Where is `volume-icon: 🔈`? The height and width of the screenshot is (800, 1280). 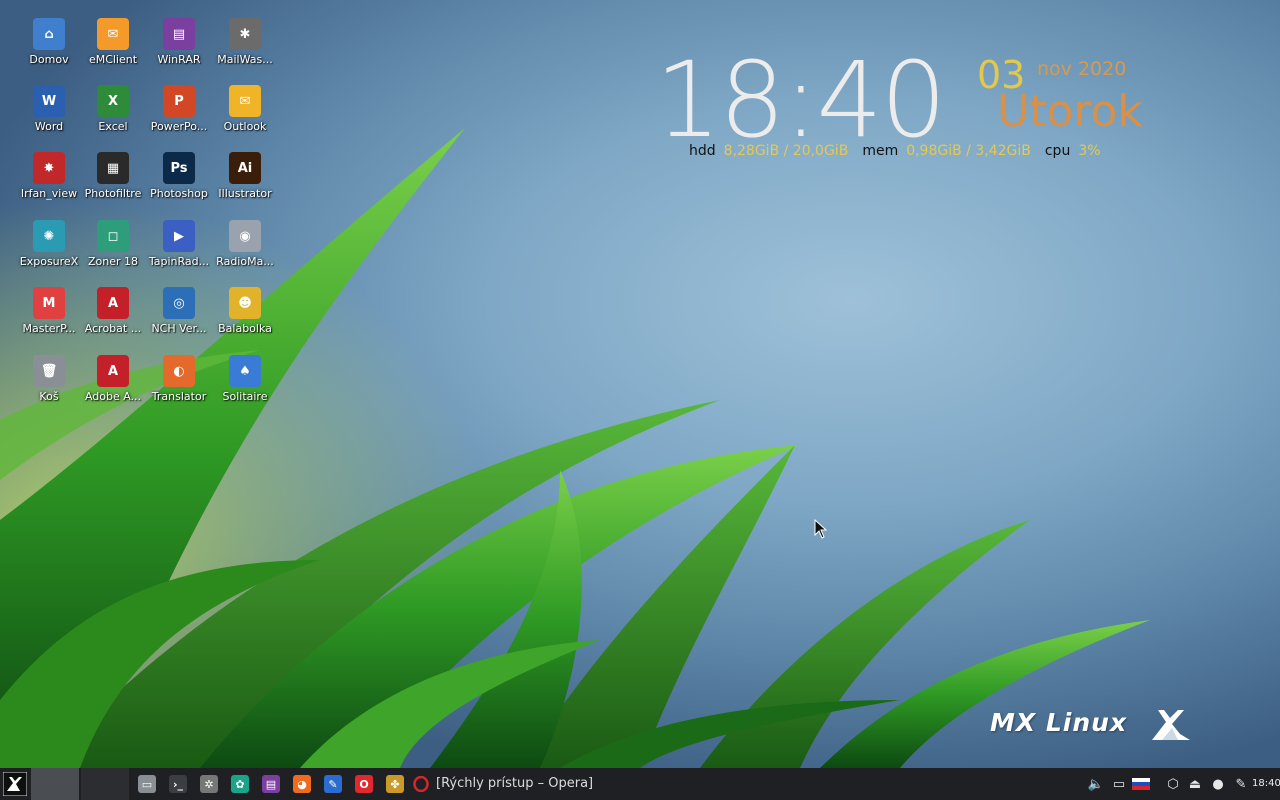
volume-icon: 🔈 is located at coordinates (1096, 784).